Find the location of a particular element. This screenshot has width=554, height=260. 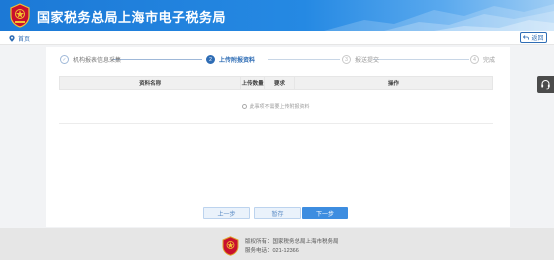

column-header-action: 操作 is located at coordinates (393, 84).